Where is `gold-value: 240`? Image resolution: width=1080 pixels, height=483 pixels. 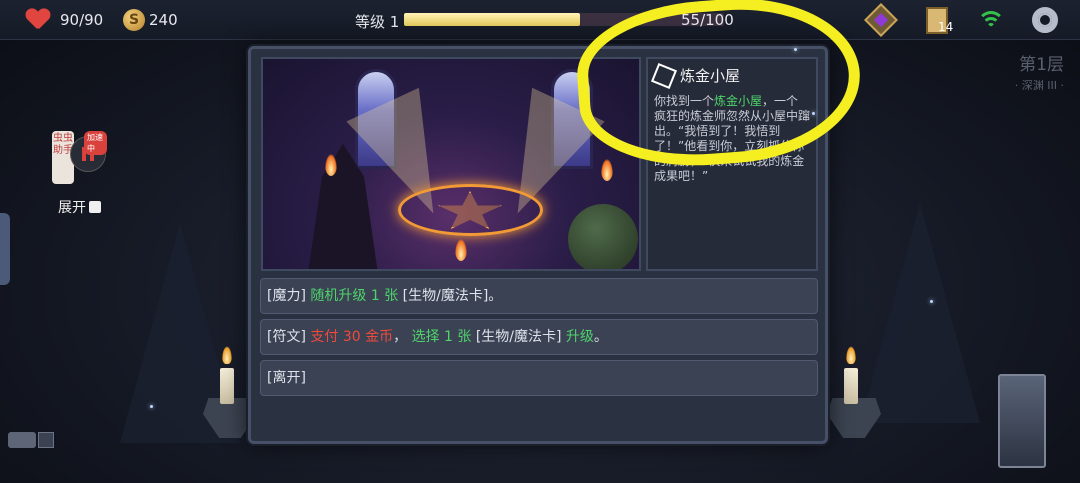 gold-value: 240 is located at coordinates (163, 20).